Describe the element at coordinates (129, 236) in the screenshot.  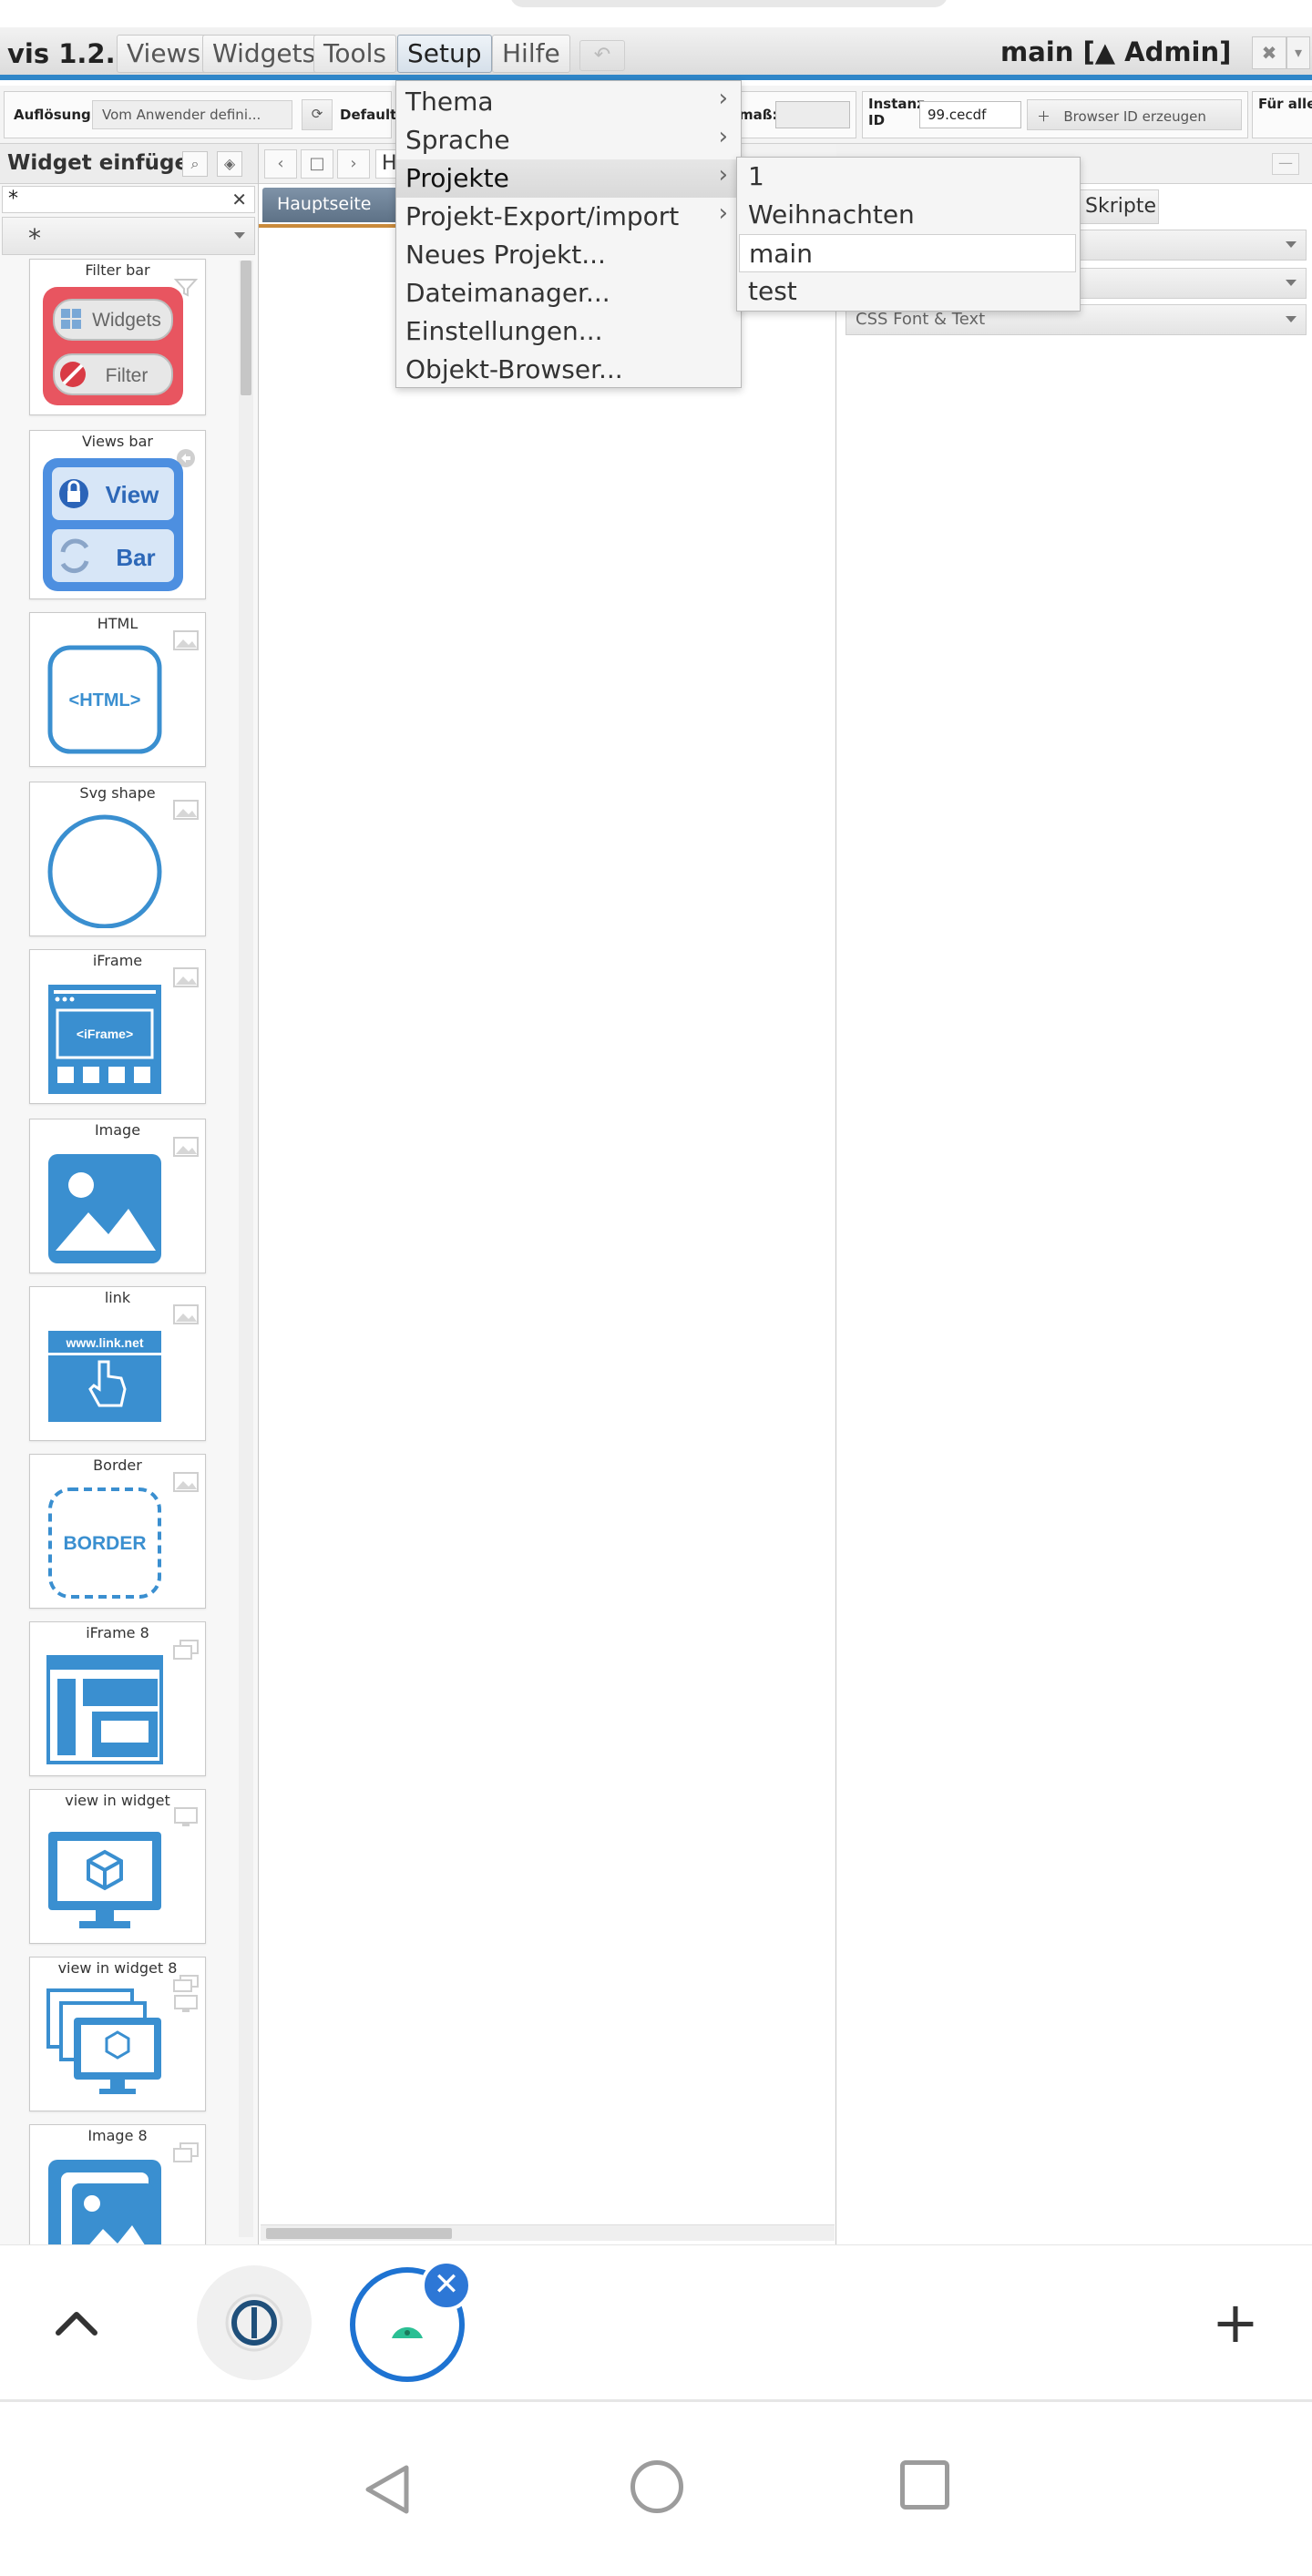
I see `widget-set-select: *` at that location.